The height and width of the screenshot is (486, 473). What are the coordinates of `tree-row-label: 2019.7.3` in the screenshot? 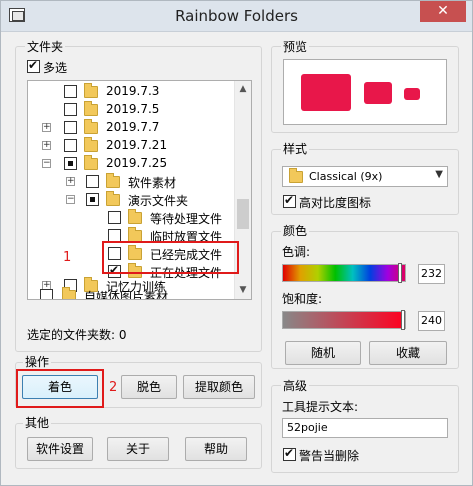 It's located at (133, 91).